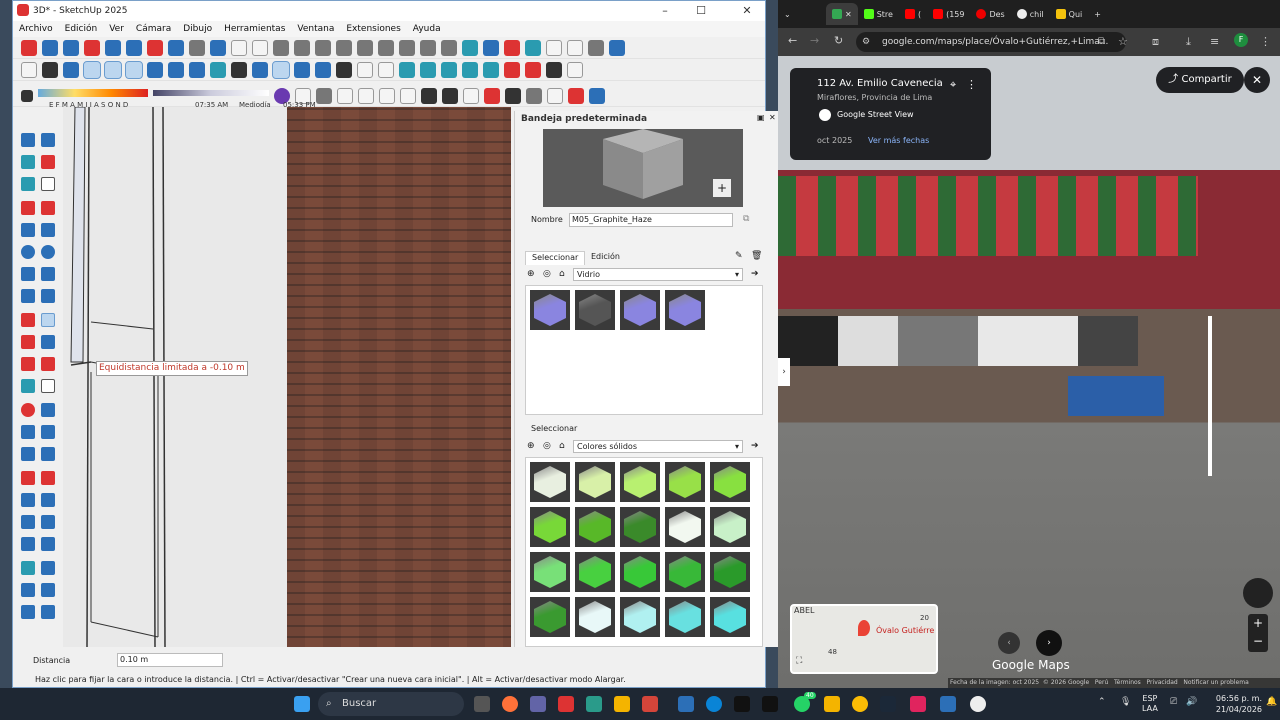 The height and width of the screenshot is (720, 1280). Describe the element at coordinates (28, 274) in the screenshot. I see `arc-icon` at that location.